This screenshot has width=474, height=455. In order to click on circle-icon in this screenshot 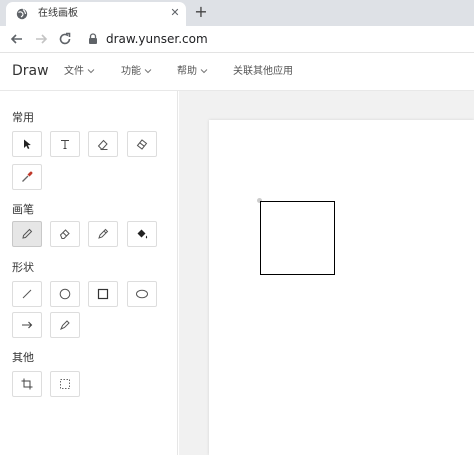, I will do `click(65, 294)`.